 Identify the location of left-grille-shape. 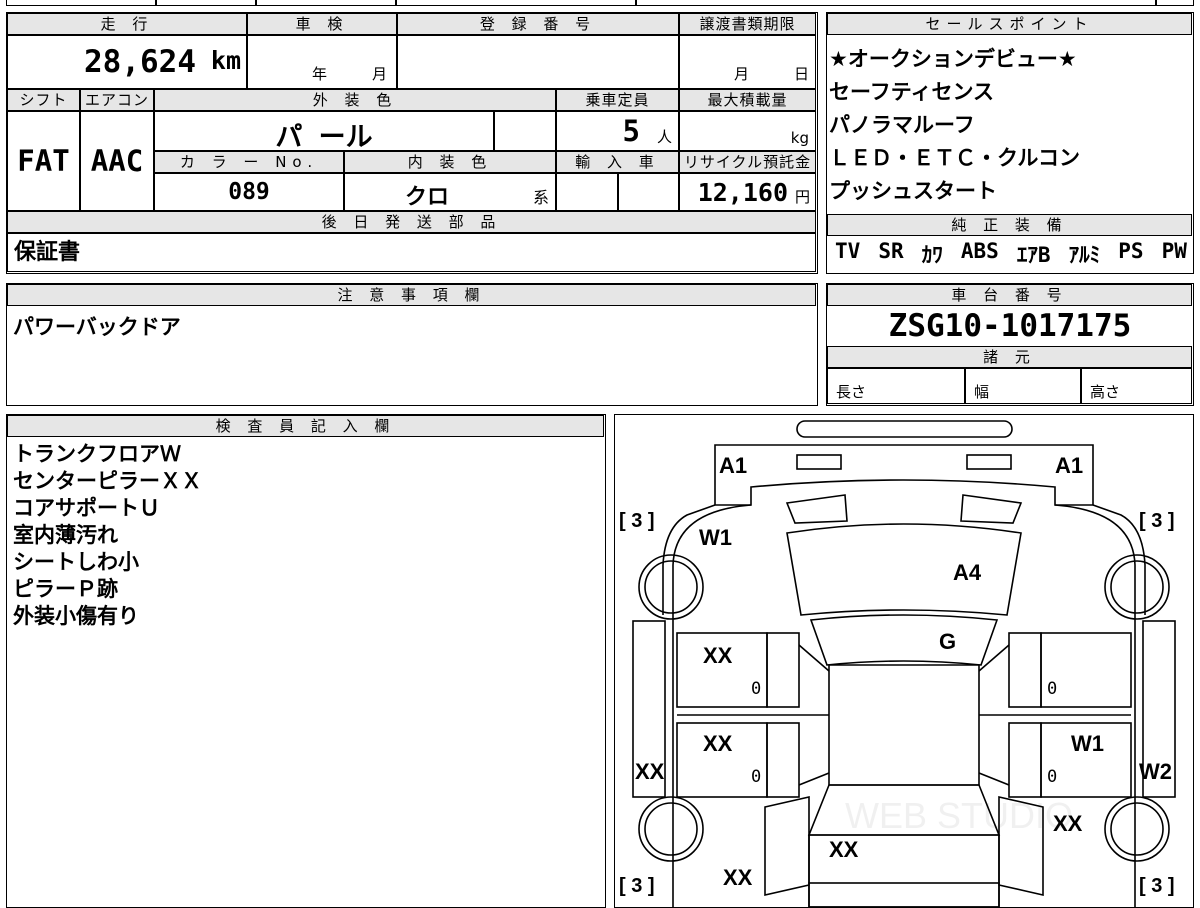
(816, 509).